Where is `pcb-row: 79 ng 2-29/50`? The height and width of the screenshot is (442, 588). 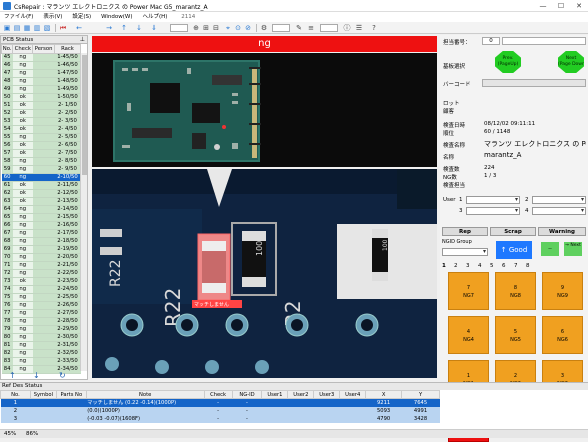
pcb-row: 79 ng 2-29/50 is located at coordinates (41, 329).